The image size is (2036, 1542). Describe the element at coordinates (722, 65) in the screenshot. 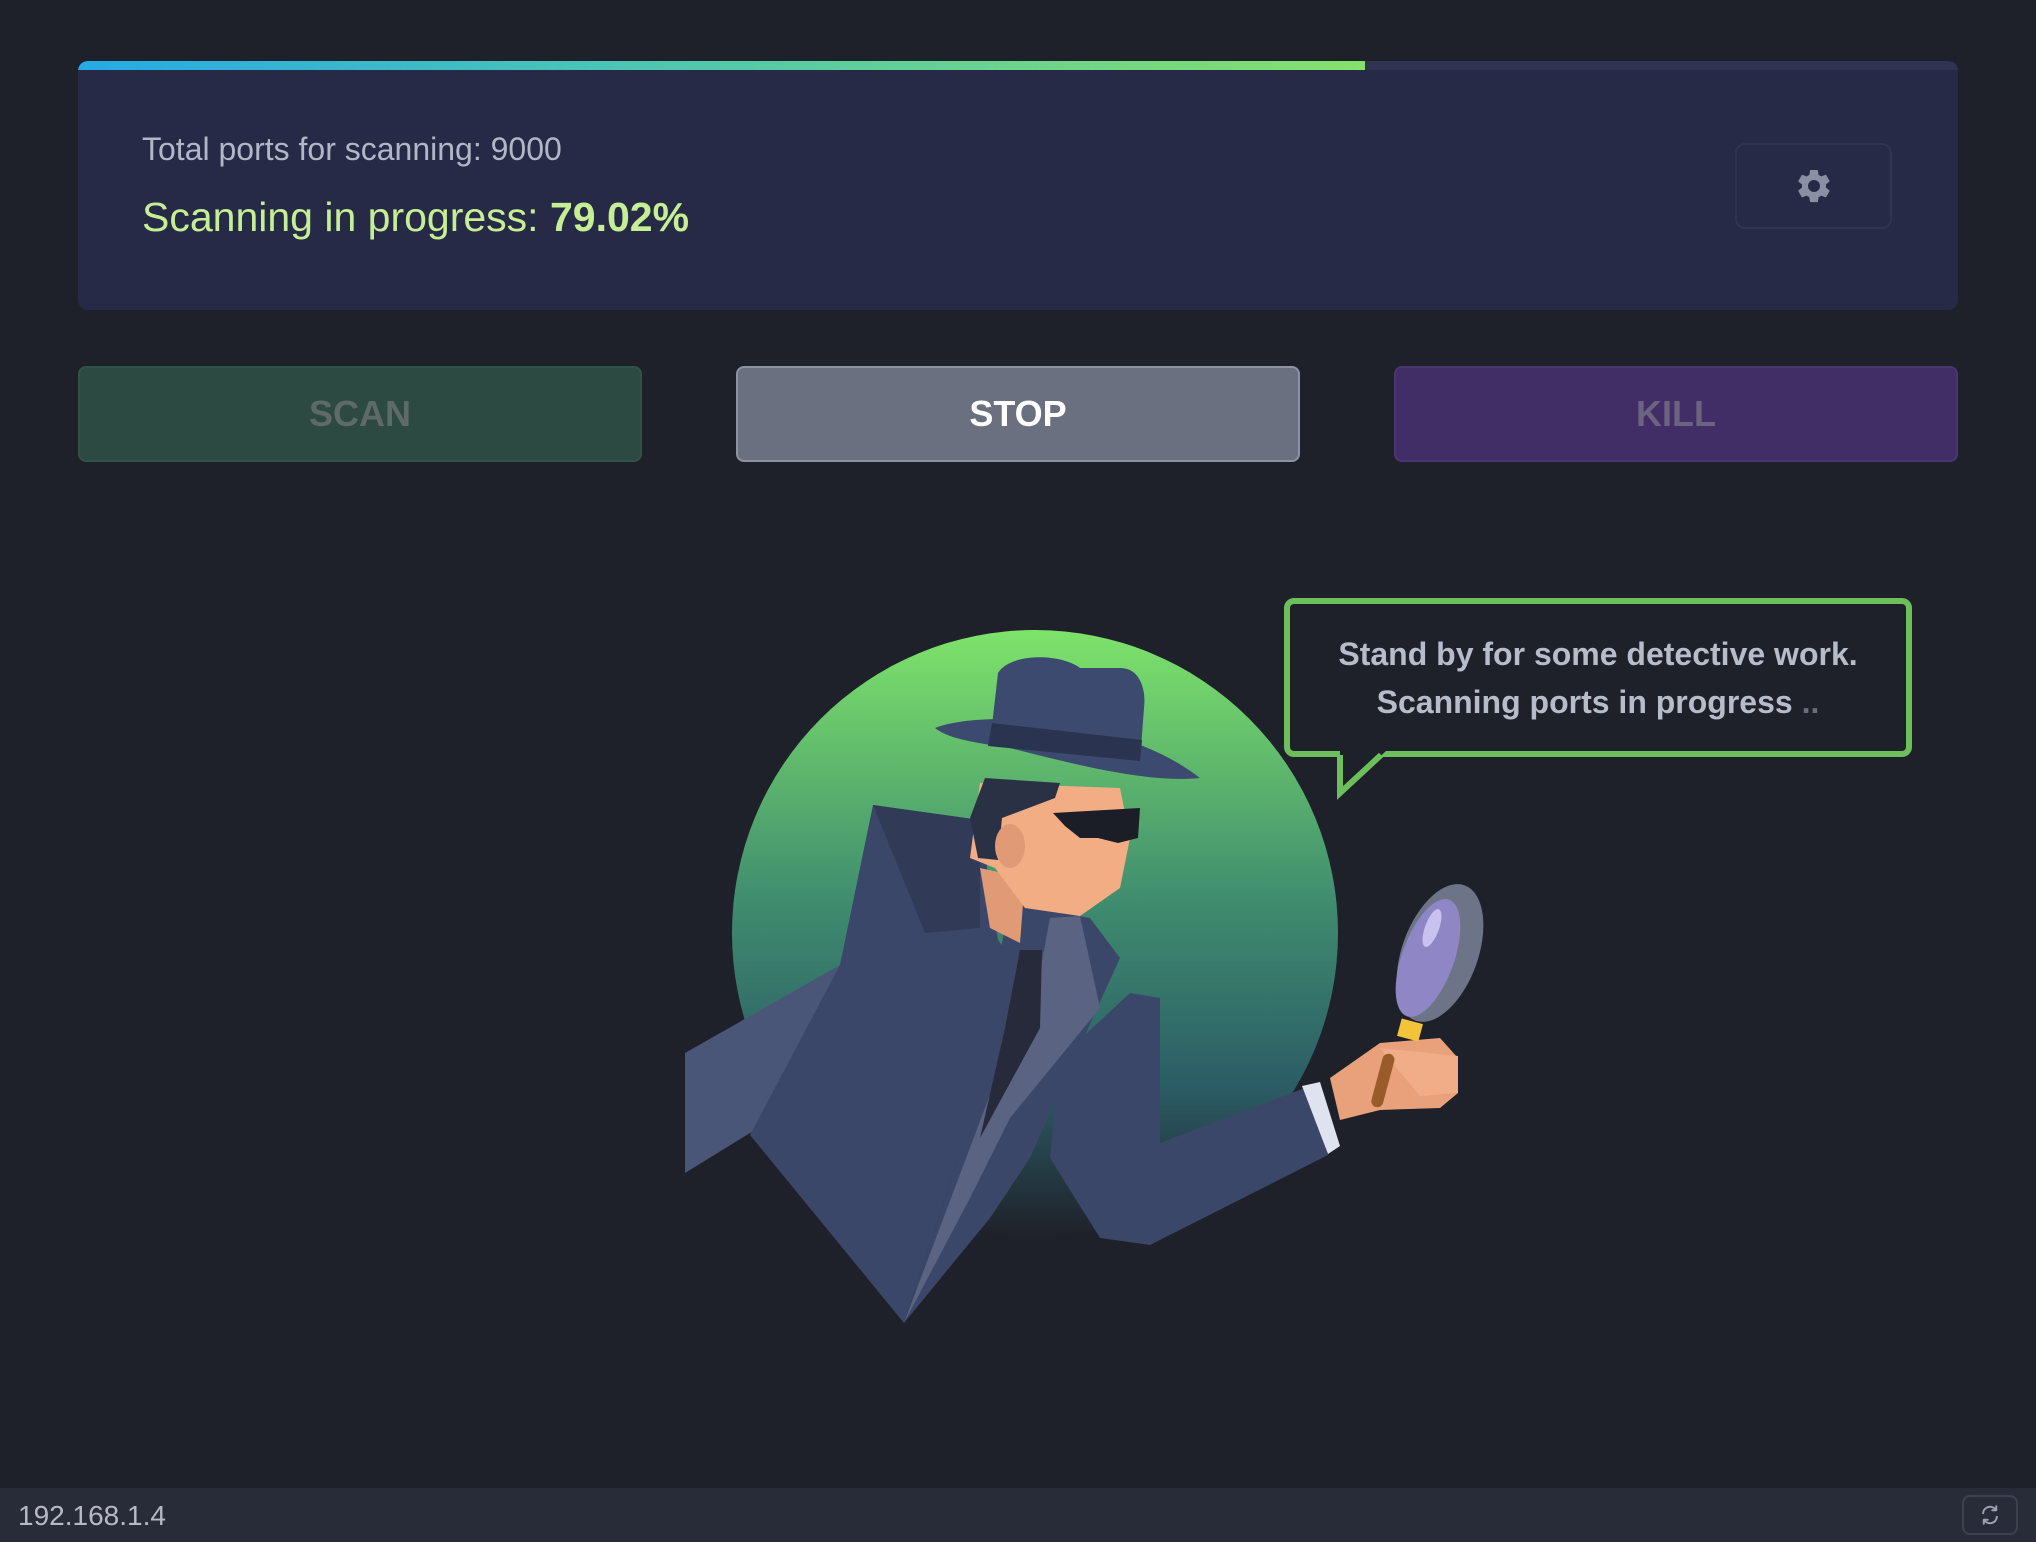

I see `progress-bar-fill` at that location.